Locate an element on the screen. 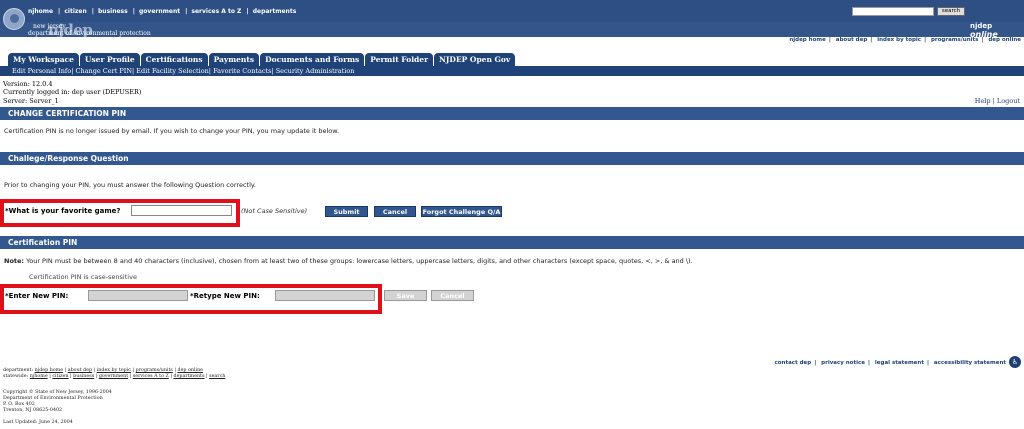  save-button: Save is located at coordinates (405, 295).